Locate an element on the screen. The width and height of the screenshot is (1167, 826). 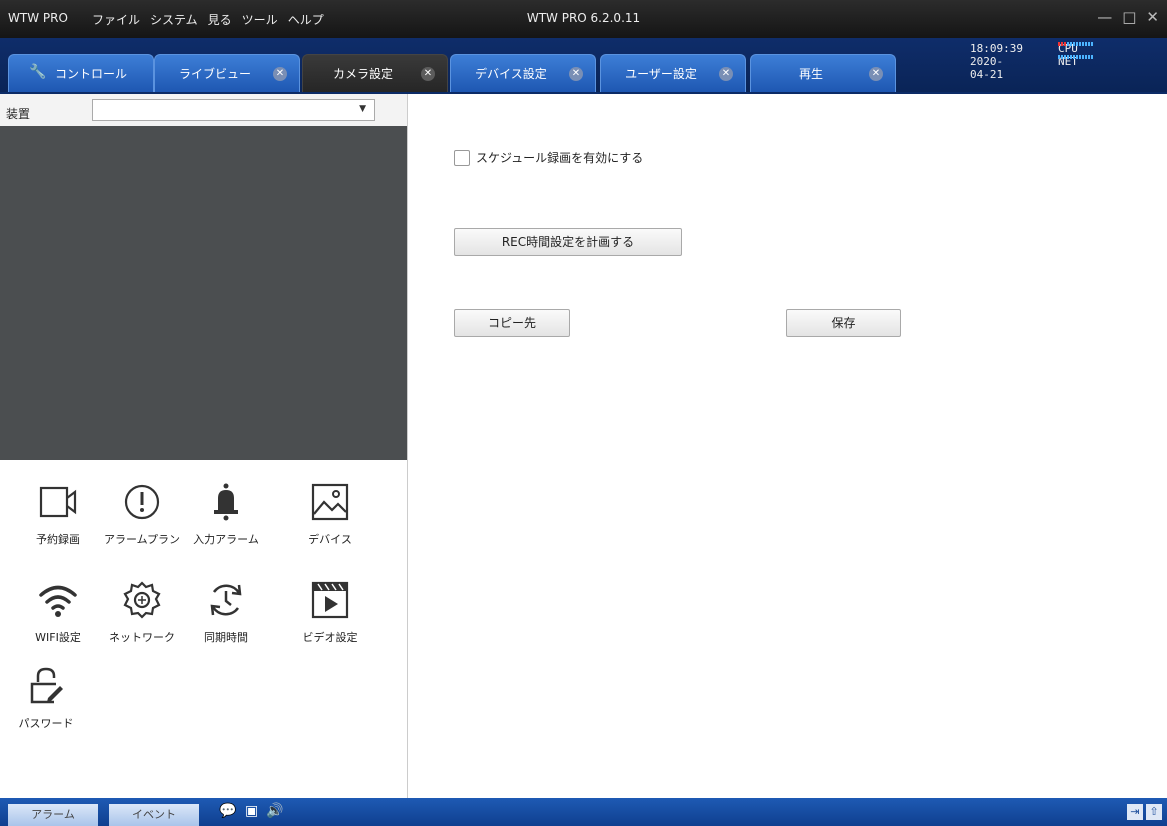
menu-label: 入力アラーム is located at coordinates (226, 539).